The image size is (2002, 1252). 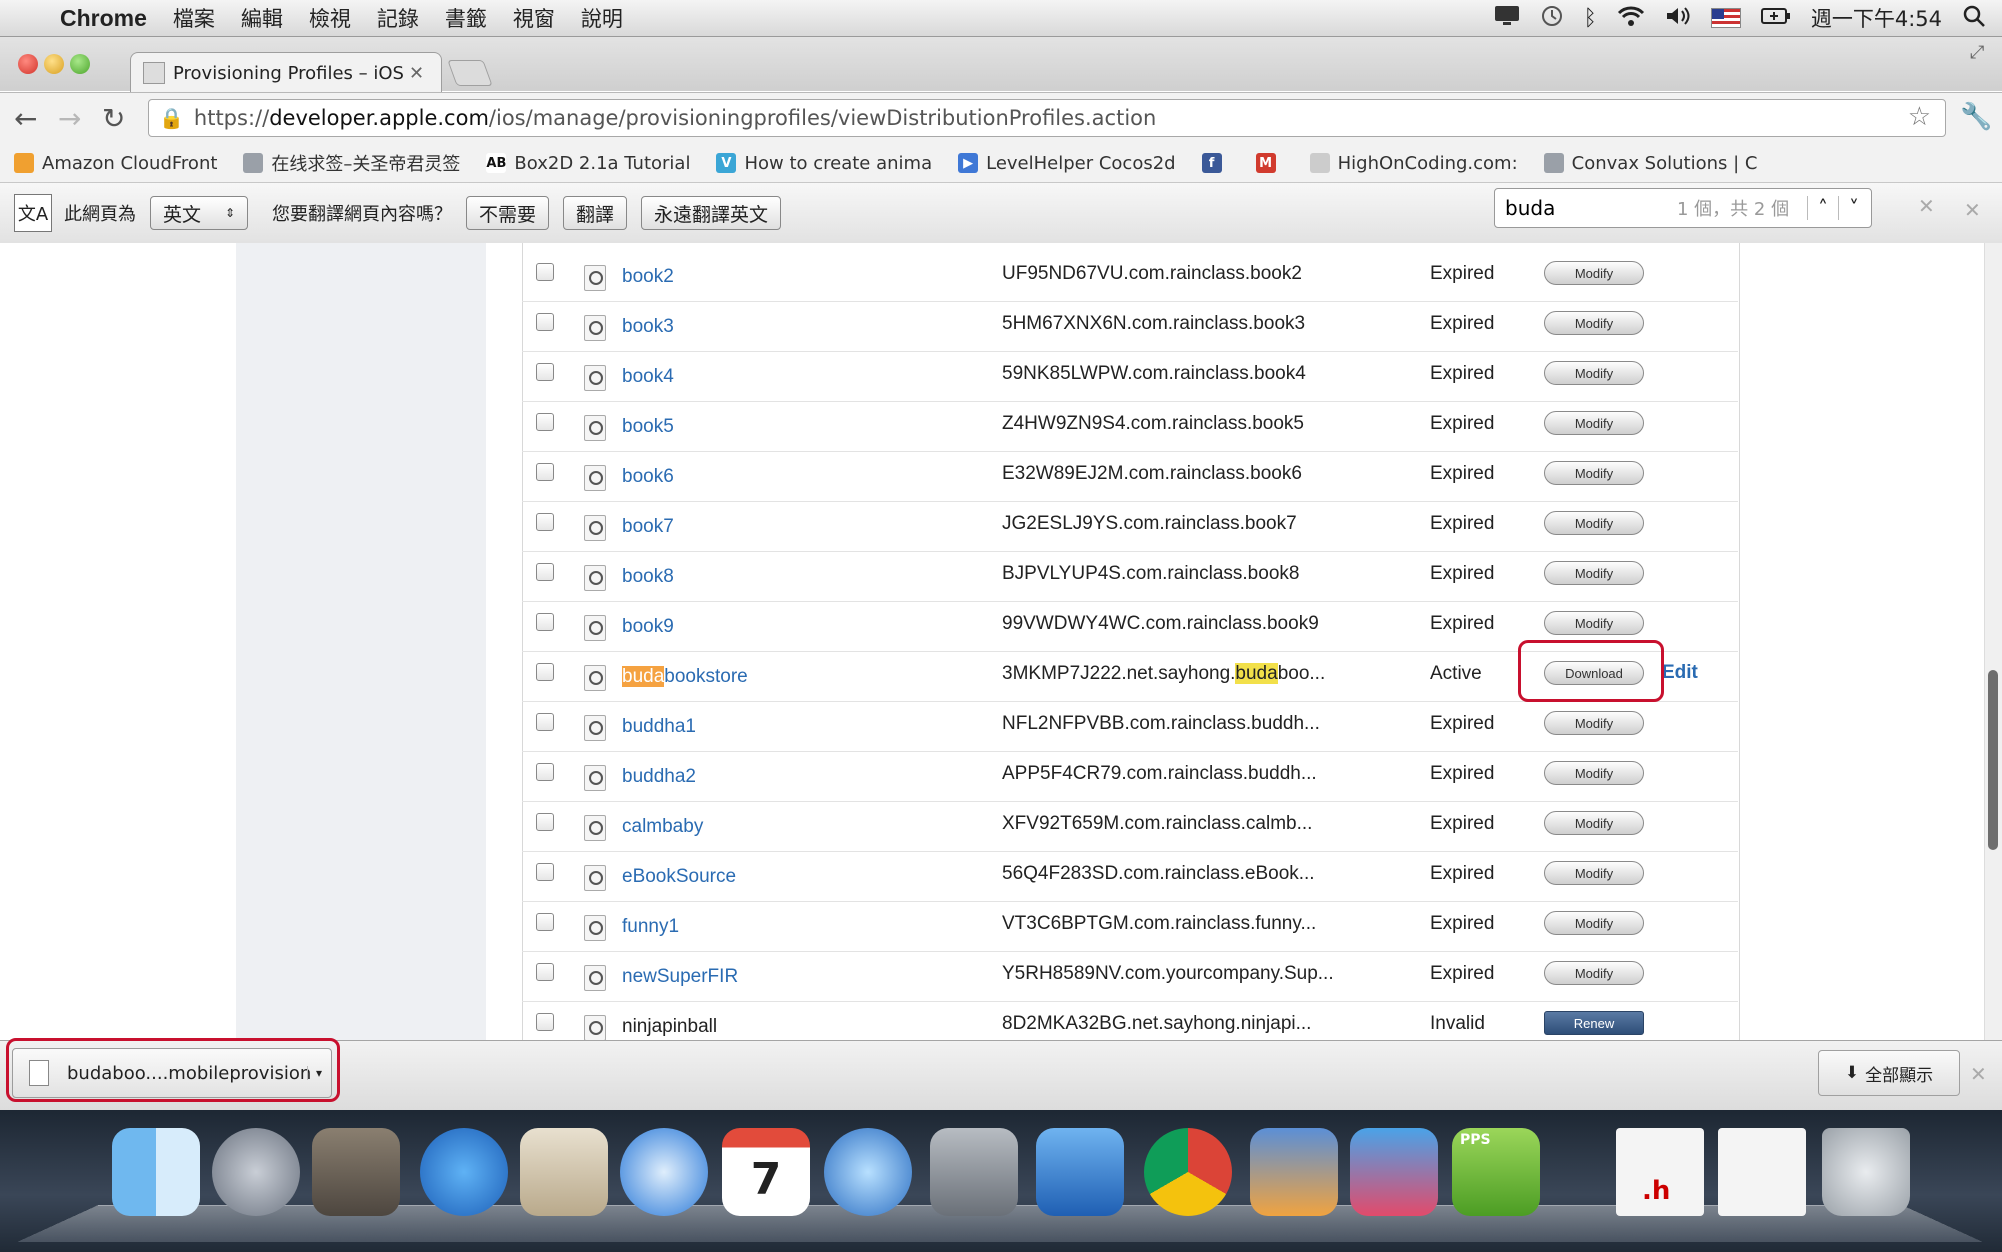 I want to click on lock-warning-icon: 🔒, so click(x=171, y=118).